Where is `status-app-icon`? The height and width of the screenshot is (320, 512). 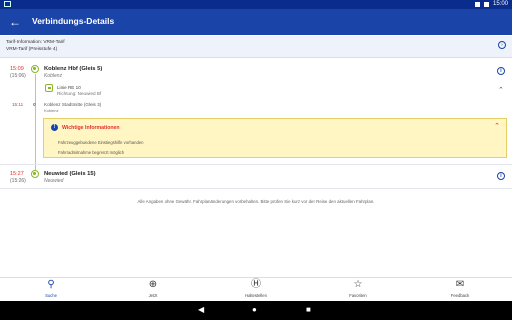
status-app-icon is located at coordinates (7, 4).